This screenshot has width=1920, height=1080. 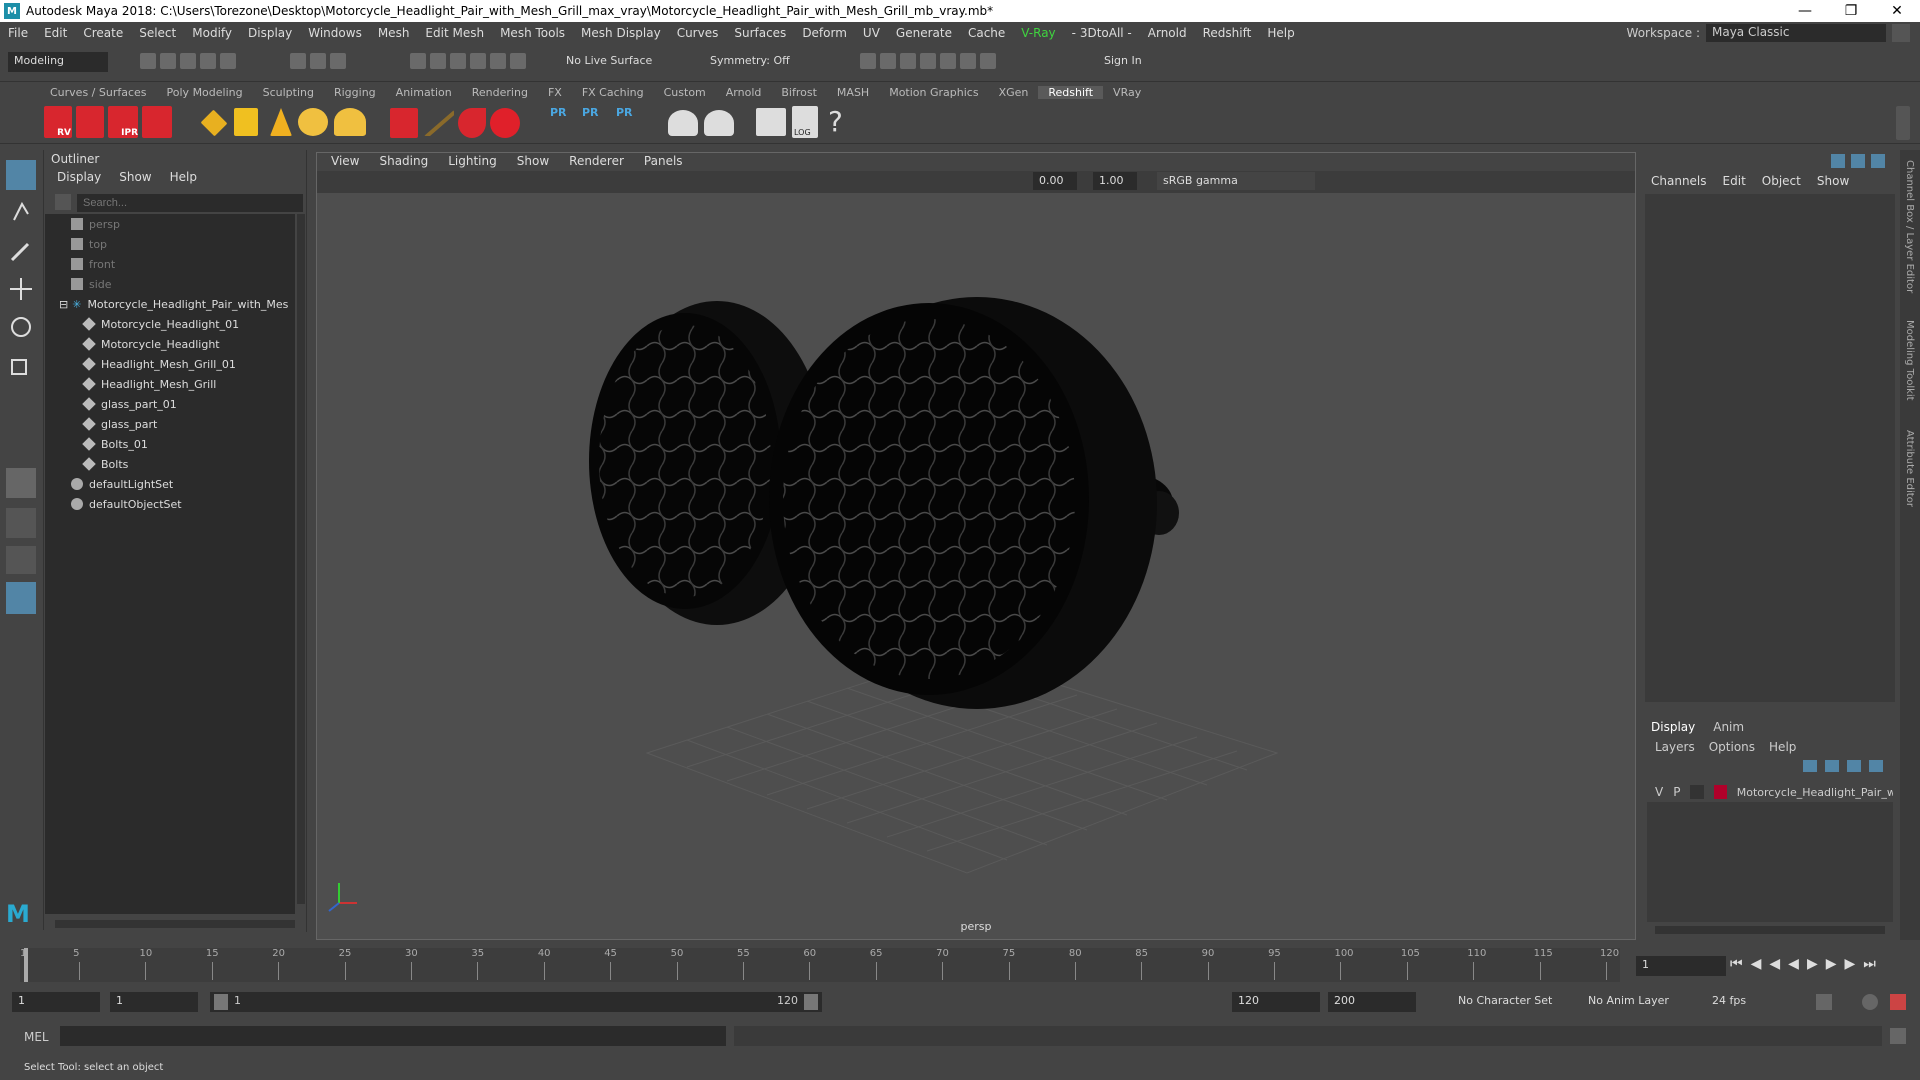 I want to click on shelf-tab-curves-surfaces: Curves / Surfaces, so click(x=98, y=92).